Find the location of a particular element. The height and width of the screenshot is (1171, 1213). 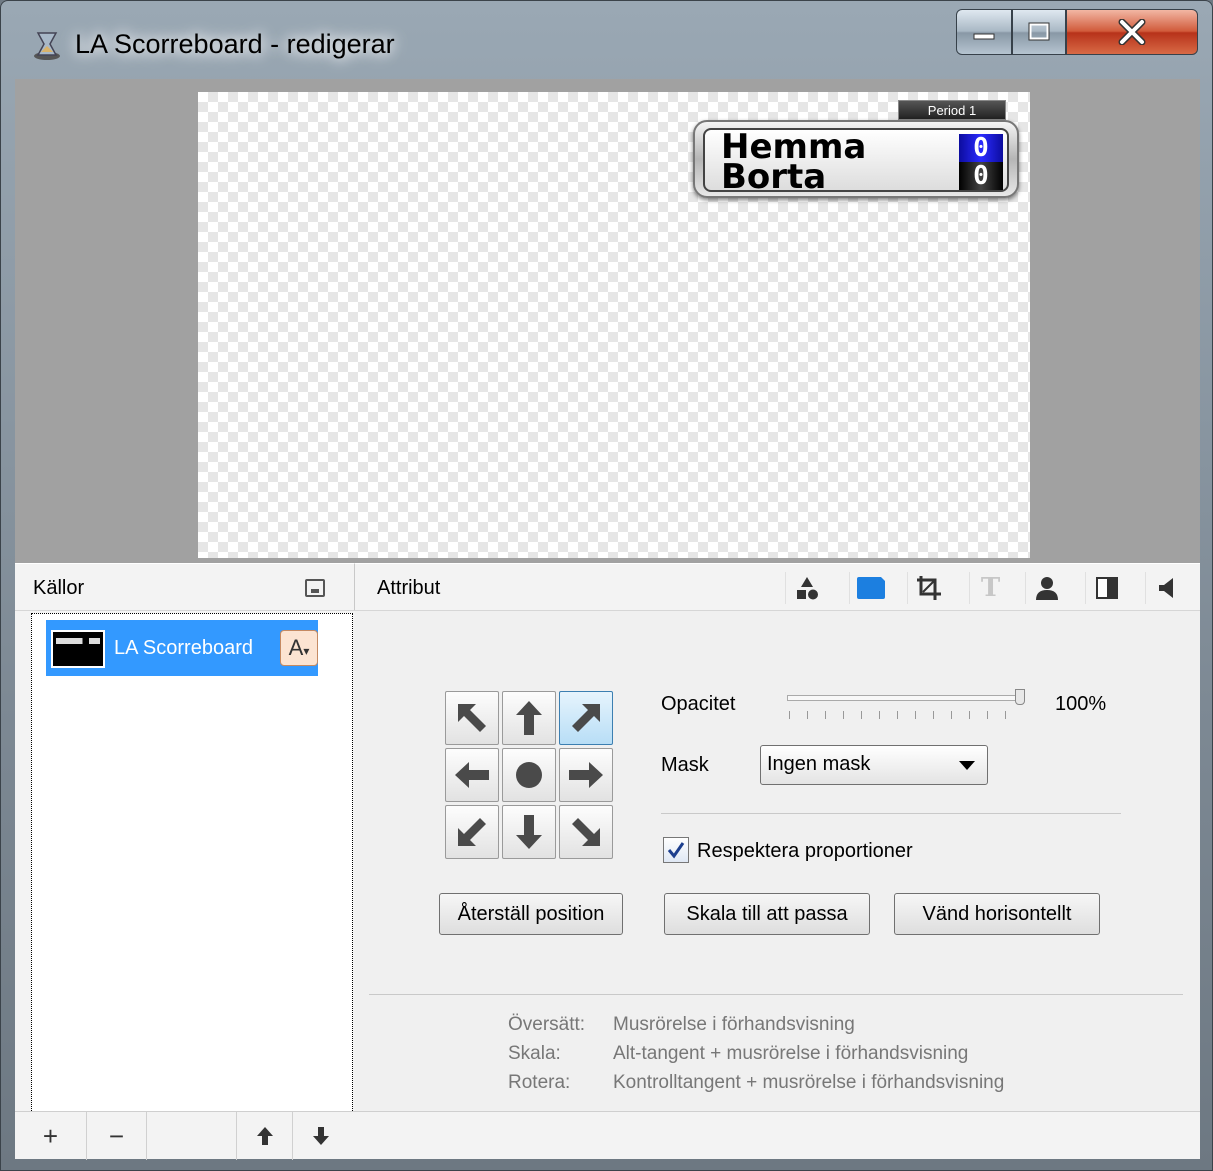

chevron-down-icon is located at coordinates (967, 765).